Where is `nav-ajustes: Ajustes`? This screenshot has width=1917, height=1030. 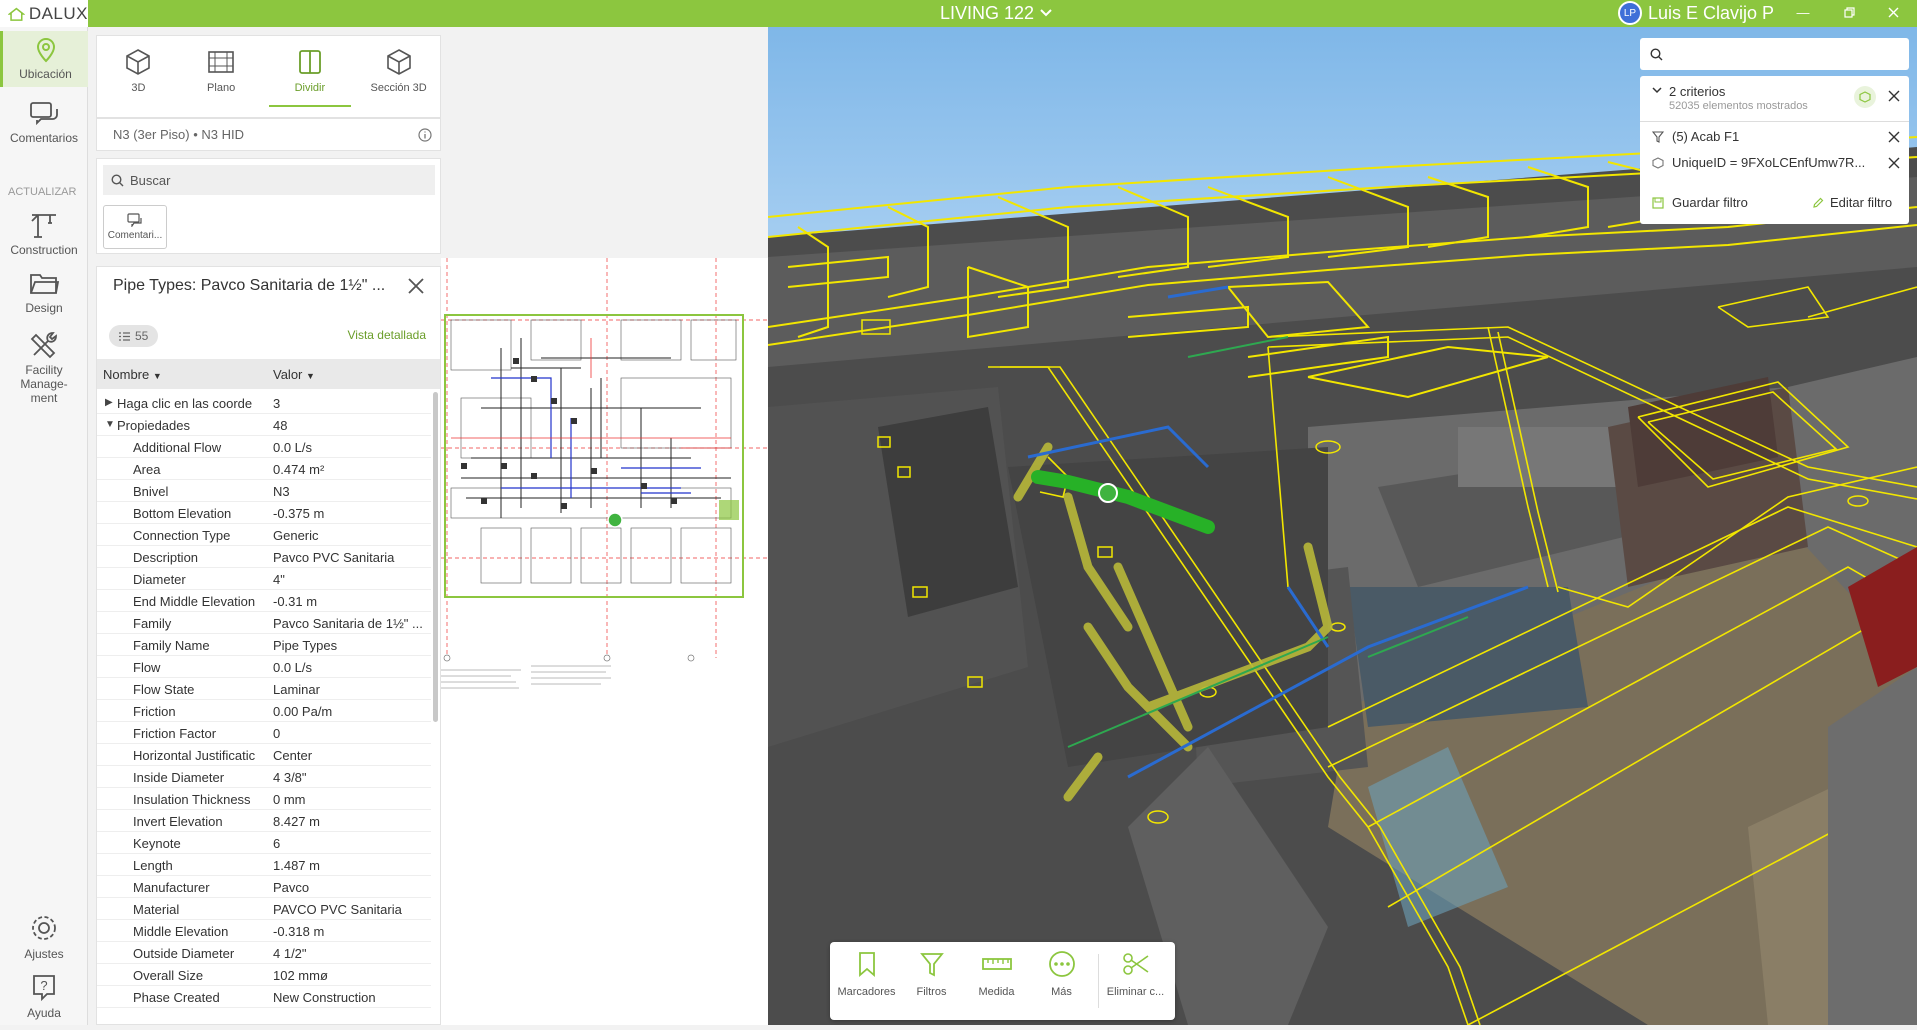 nav-ajustes: Ajustes is located at coordinates (44, 938).